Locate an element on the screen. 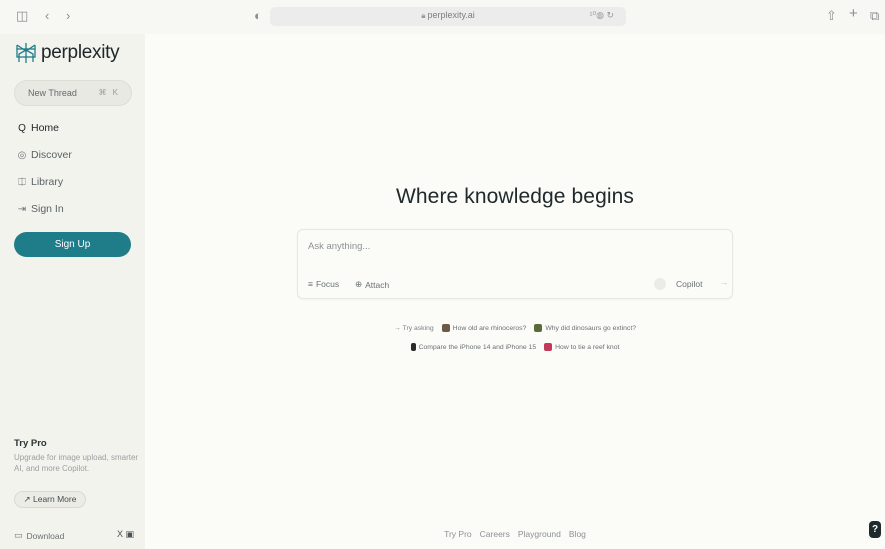 The width and height of the screenshot is (885, 549). sidebar-item-home: Q Home is located at coordinates (37, 128).